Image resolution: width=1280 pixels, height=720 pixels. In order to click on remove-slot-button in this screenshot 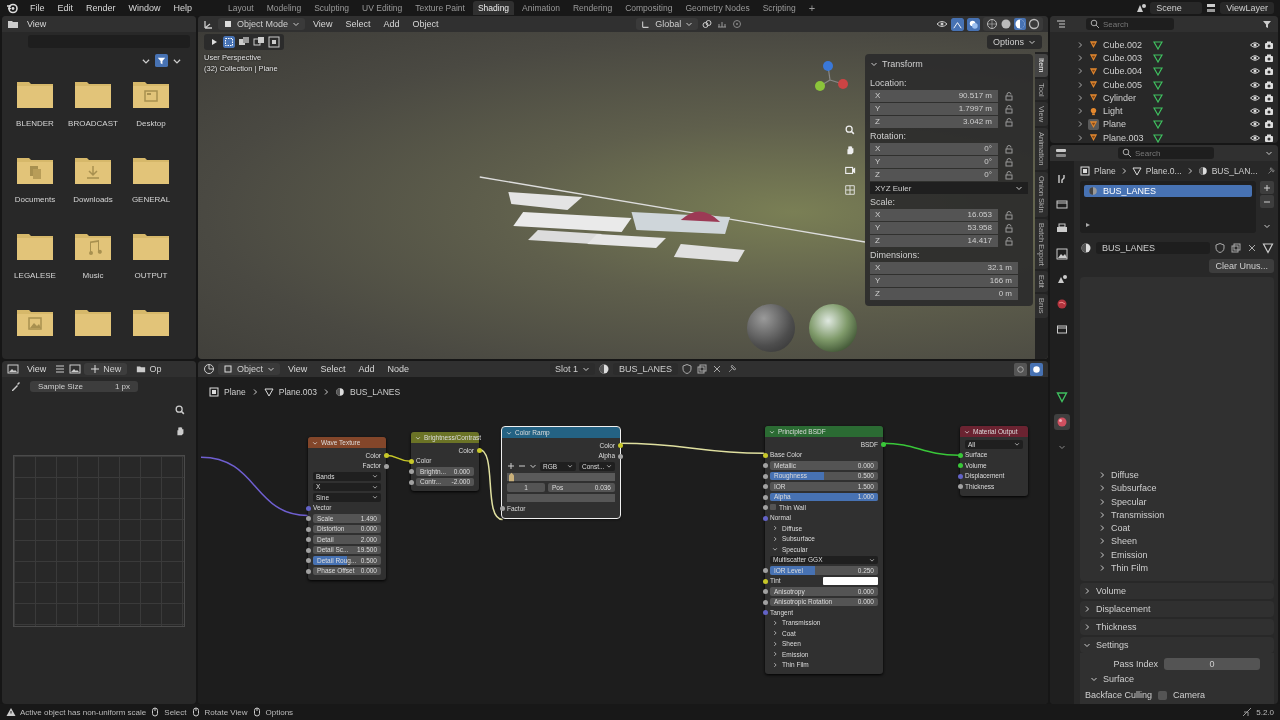, I will do `click(1267, 201)`.